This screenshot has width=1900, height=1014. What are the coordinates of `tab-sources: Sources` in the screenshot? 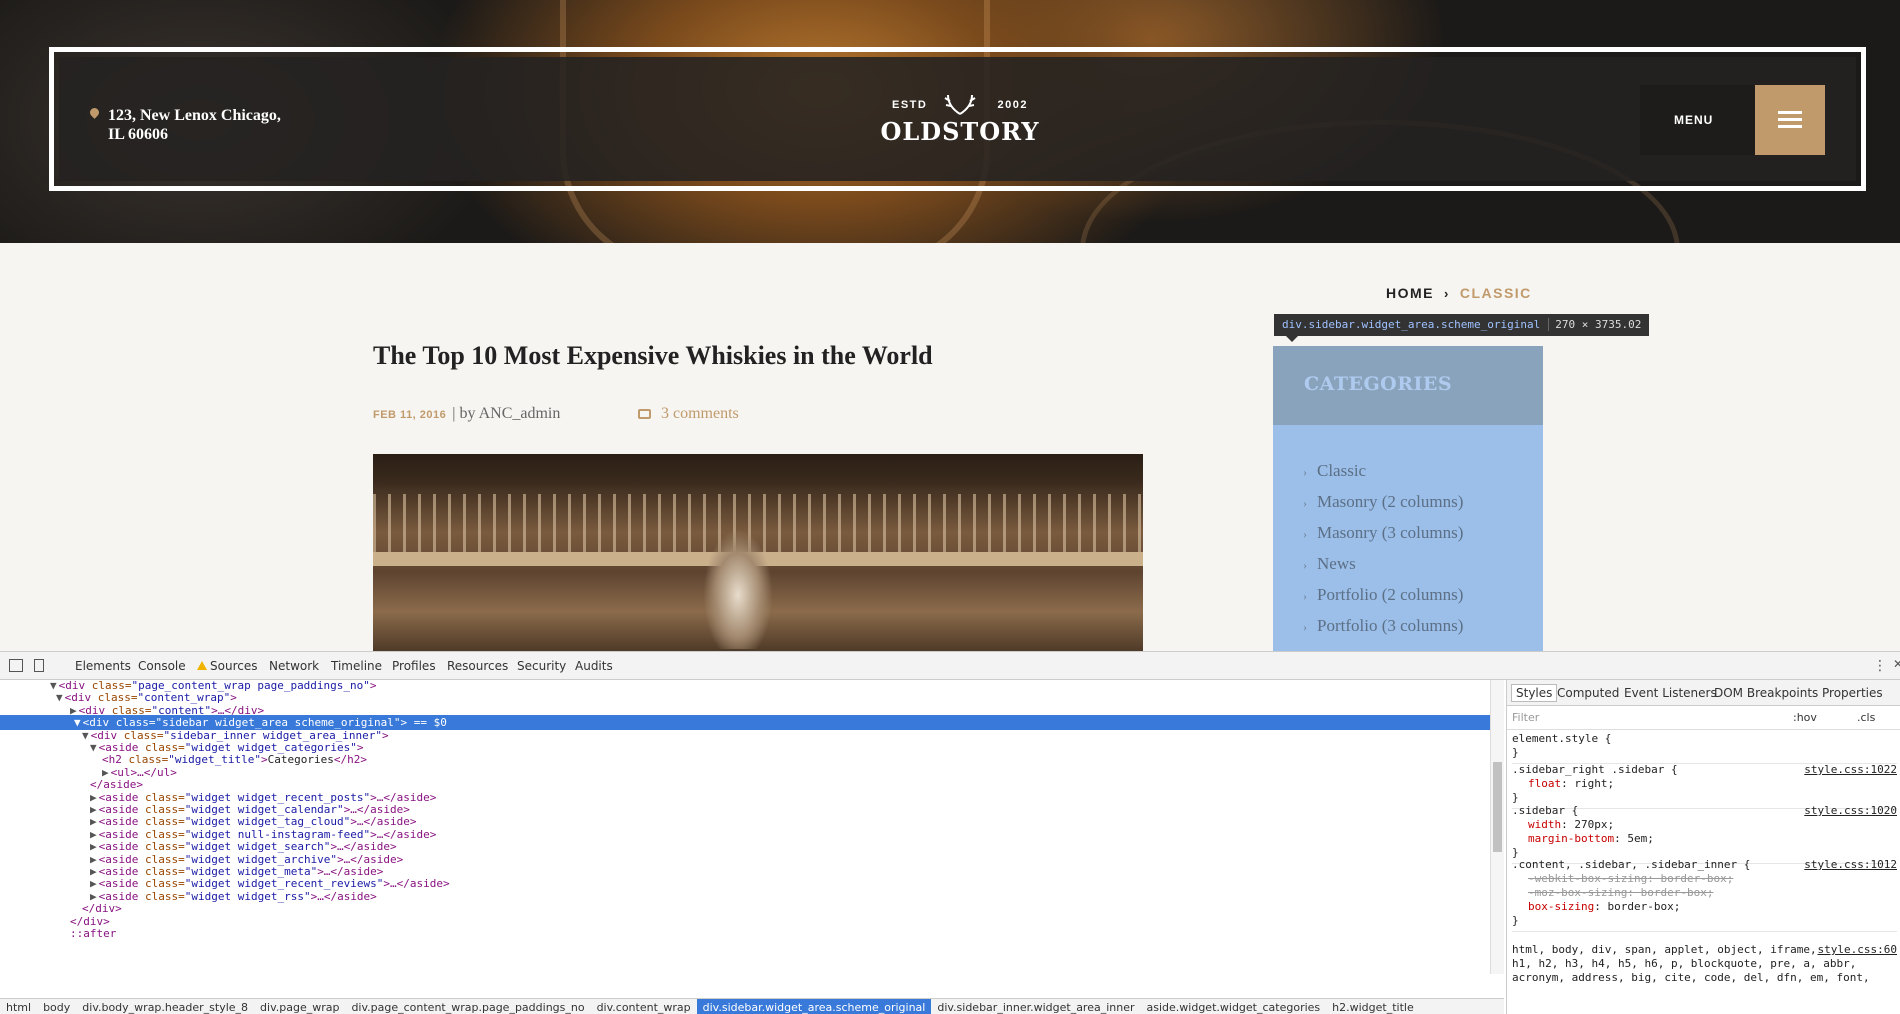 It's located at (227, 666).